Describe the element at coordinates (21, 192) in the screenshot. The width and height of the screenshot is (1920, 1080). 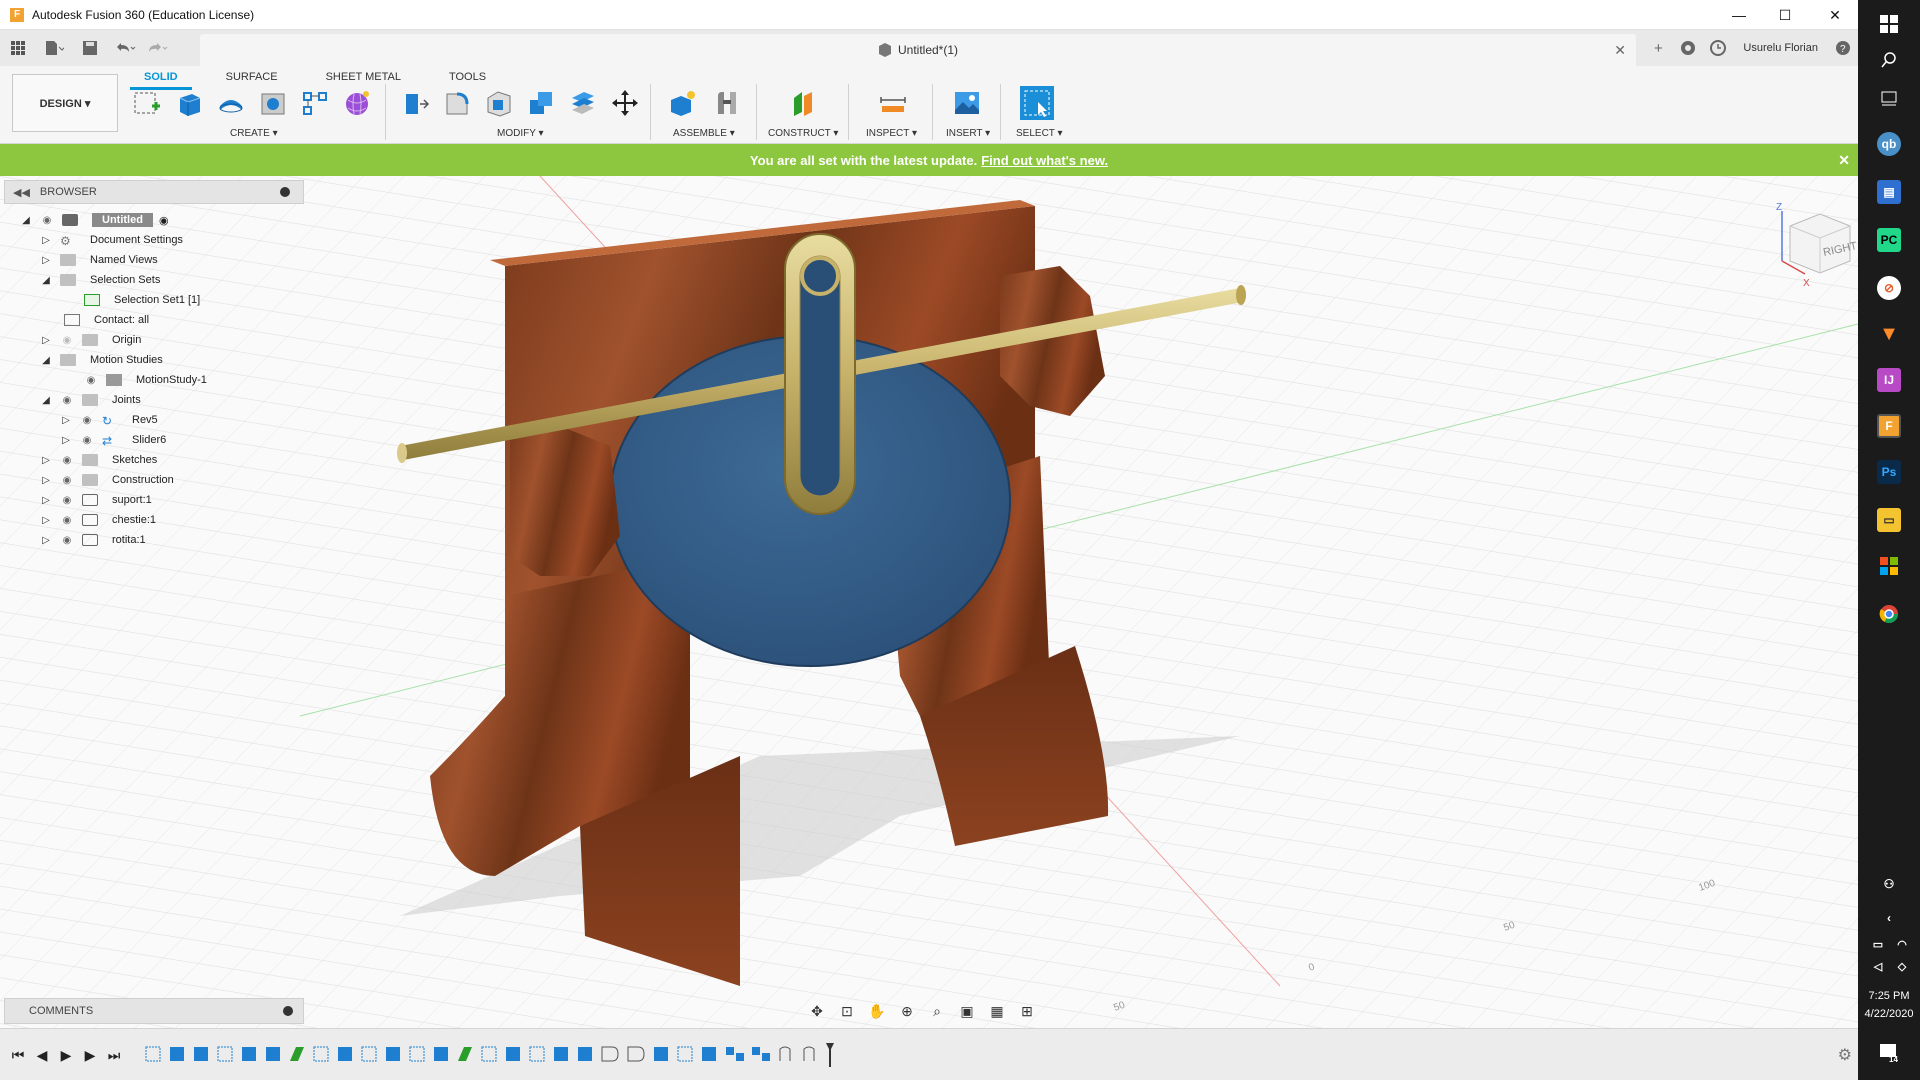
I see `collapse-panel-icon: ◀◀` at that location.